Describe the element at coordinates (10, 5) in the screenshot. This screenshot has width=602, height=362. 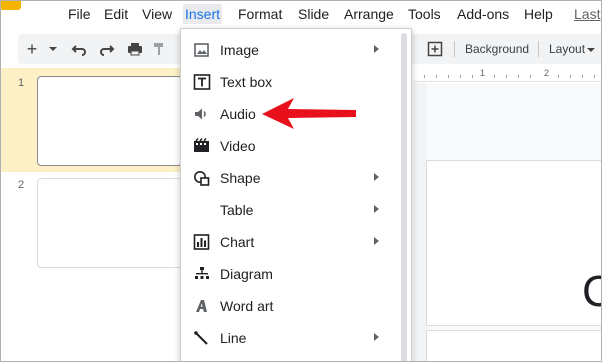
I see `slides-logo-icon` at that location.